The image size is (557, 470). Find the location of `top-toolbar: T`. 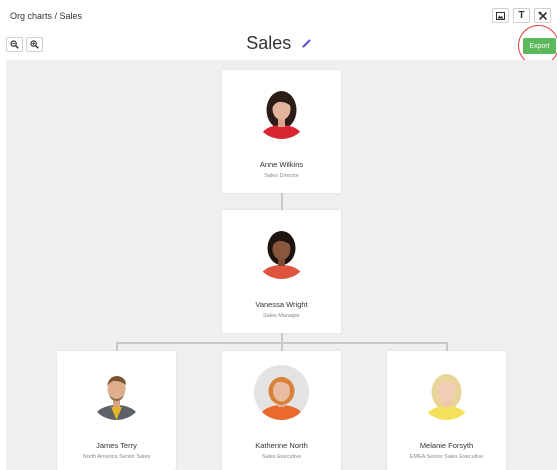

top-toolbar: T is located at coordinates (521, 15).